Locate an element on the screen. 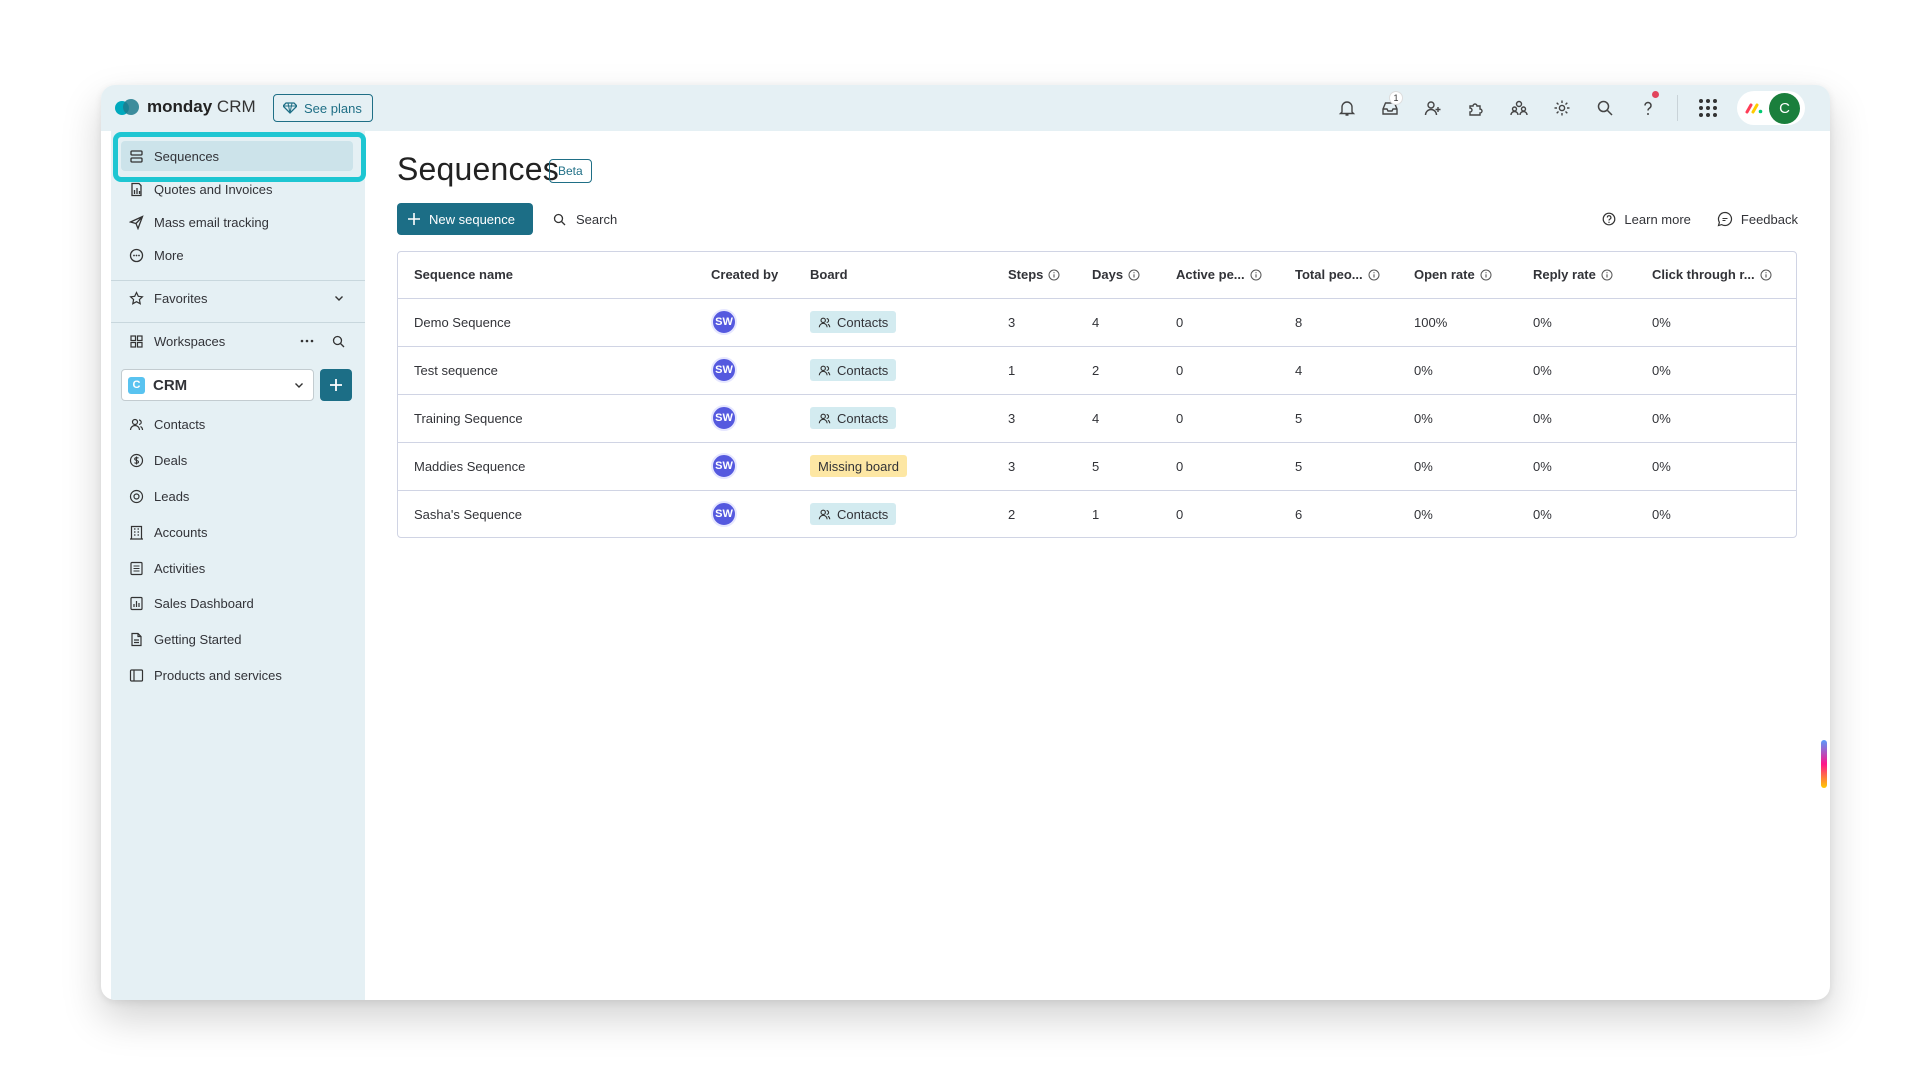  sidebar-item-label: Sales Dashboard is located at coordinates (204, 603).